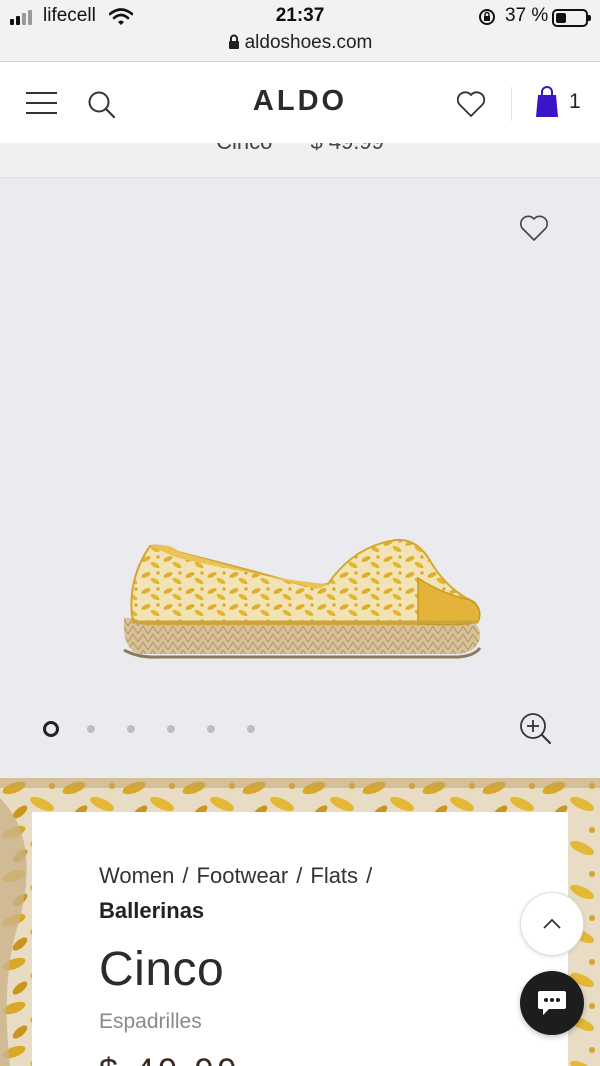  I want to click on zoom-in-icon, so click(535, 728).